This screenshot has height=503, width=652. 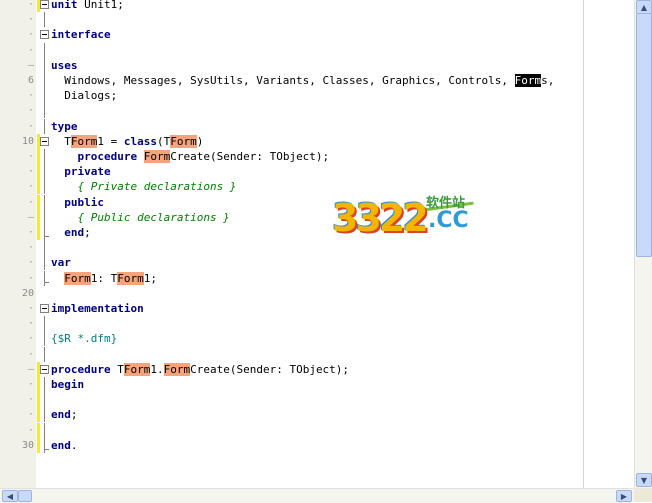 I want to click on code-line: · private, so click(x=317, y=172).